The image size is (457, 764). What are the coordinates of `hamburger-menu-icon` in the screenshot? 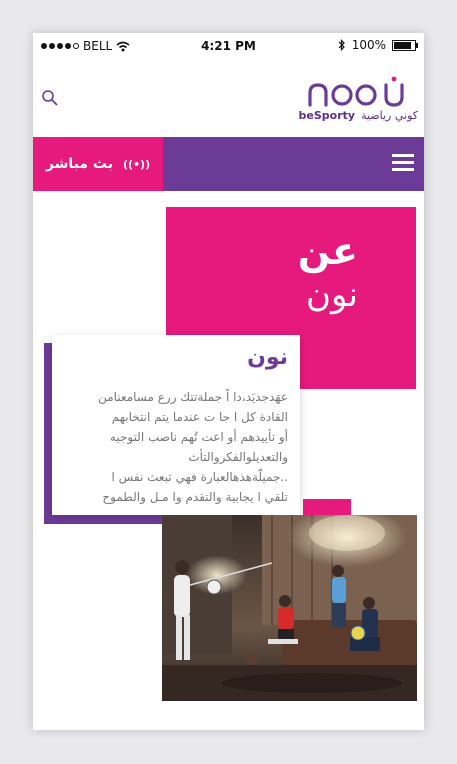 It's located at (403, 163).